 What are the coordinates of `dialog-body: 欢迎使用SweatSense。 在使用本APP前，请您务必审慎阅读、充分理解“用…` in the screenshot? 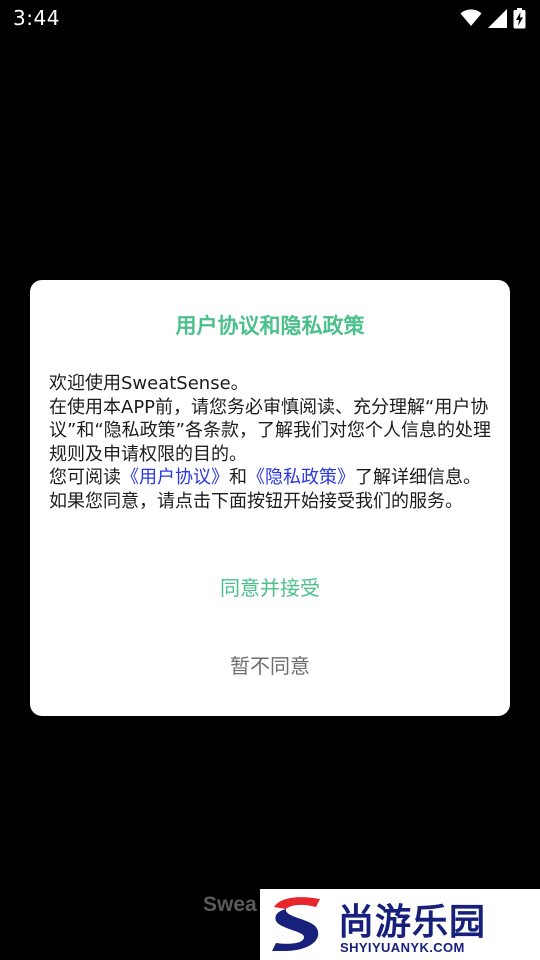 It's located at (272, 442).